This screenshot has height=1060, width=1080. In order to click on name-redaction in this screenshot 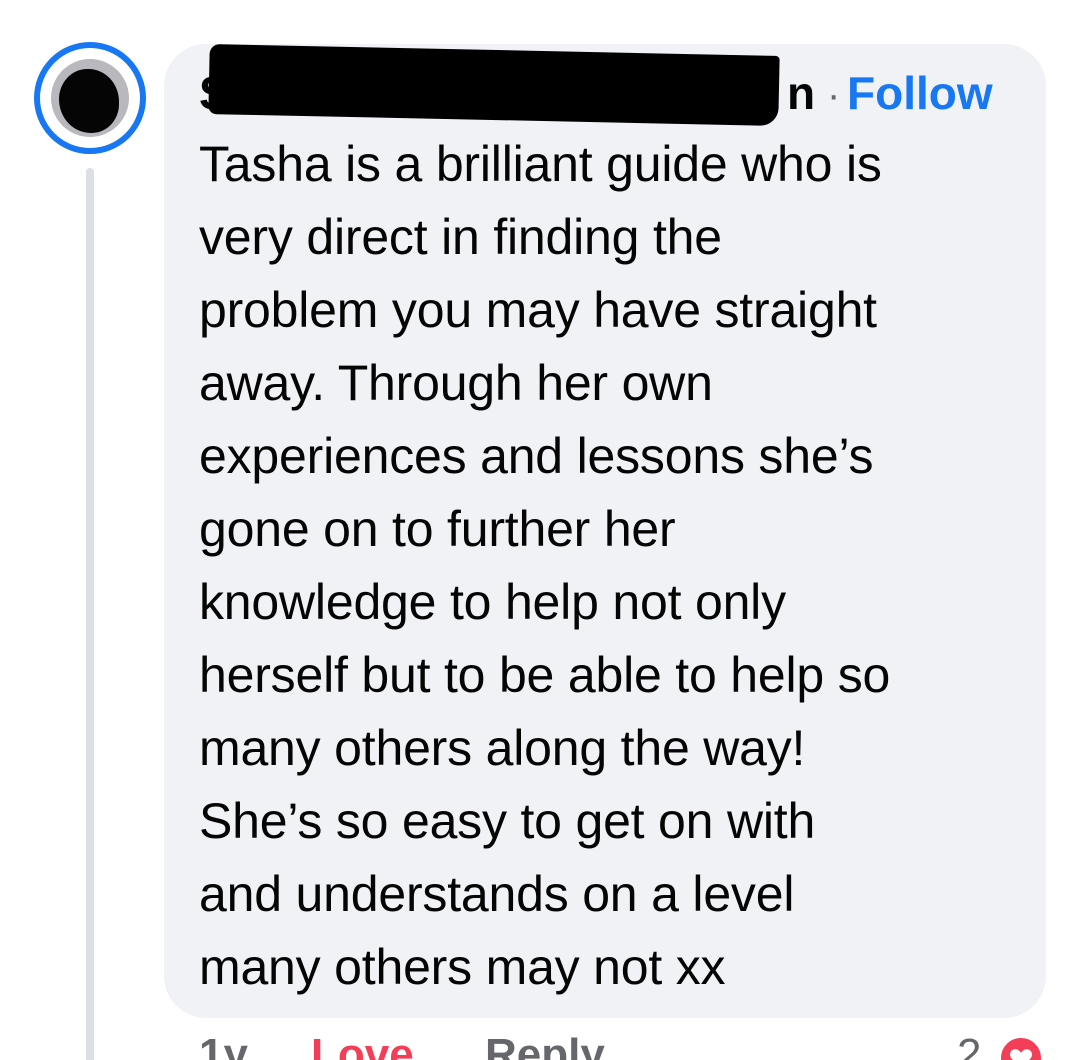, I will do `click(494, 85)`.